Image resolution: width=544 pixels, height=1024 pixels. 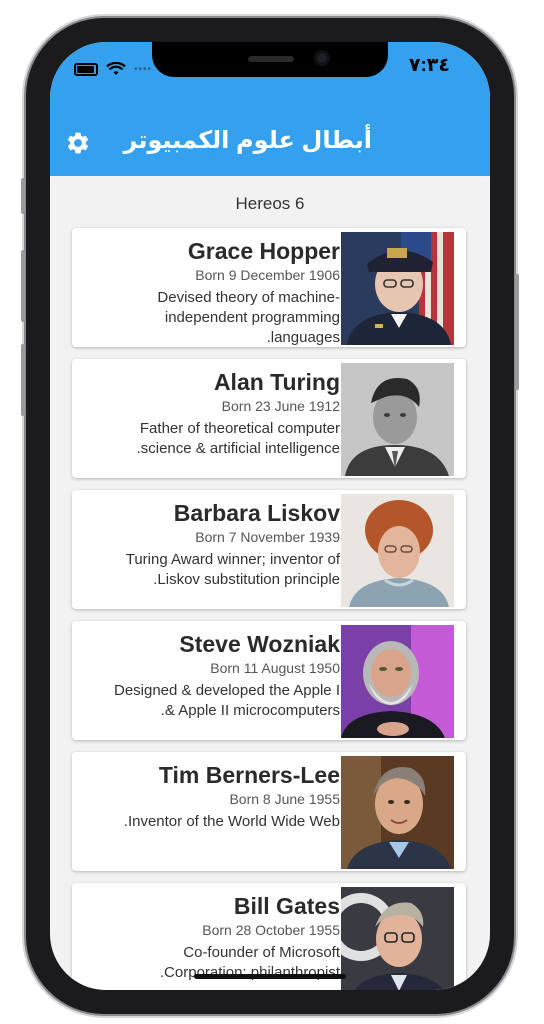 I want to click on app-title: أبطال علوم الكمبيوتر, so click(x=247, y=140).